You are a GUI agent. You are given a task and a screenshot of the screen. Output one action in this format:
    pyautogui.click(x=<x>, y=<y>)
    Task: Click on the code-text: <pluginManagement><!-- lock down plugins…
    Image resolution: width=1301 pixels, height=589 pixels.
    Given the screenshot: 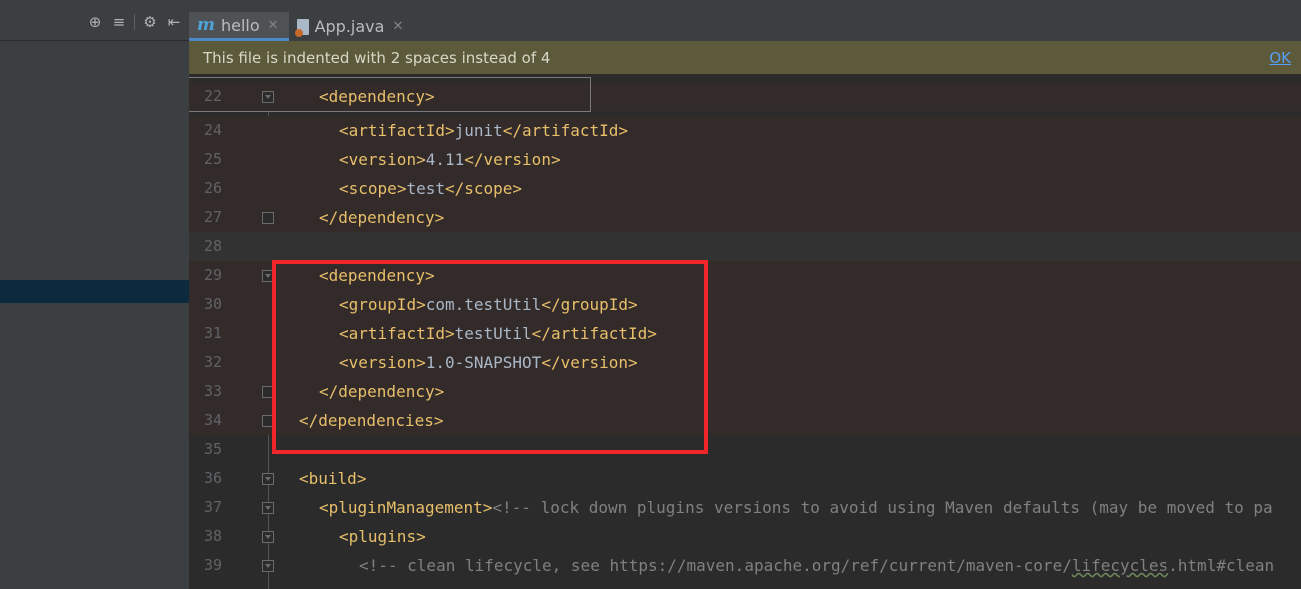 What is the action you would take?
    pyautogui.click(x=796, y=507)
    